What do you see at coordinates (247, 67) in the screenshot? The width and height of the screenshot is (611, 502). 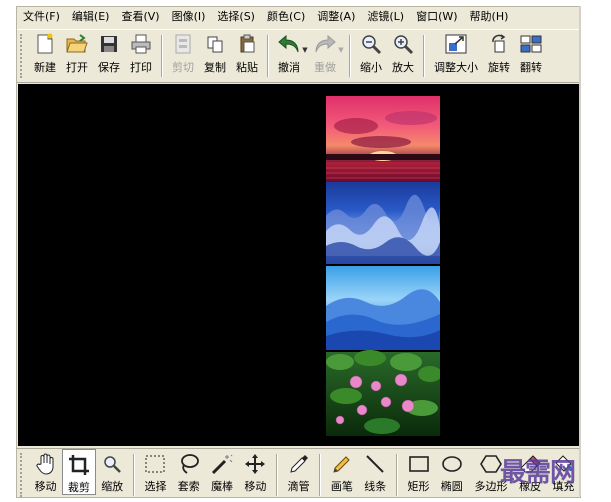 I see `paste-label: 粘贴` at bounding box center [247, 67].